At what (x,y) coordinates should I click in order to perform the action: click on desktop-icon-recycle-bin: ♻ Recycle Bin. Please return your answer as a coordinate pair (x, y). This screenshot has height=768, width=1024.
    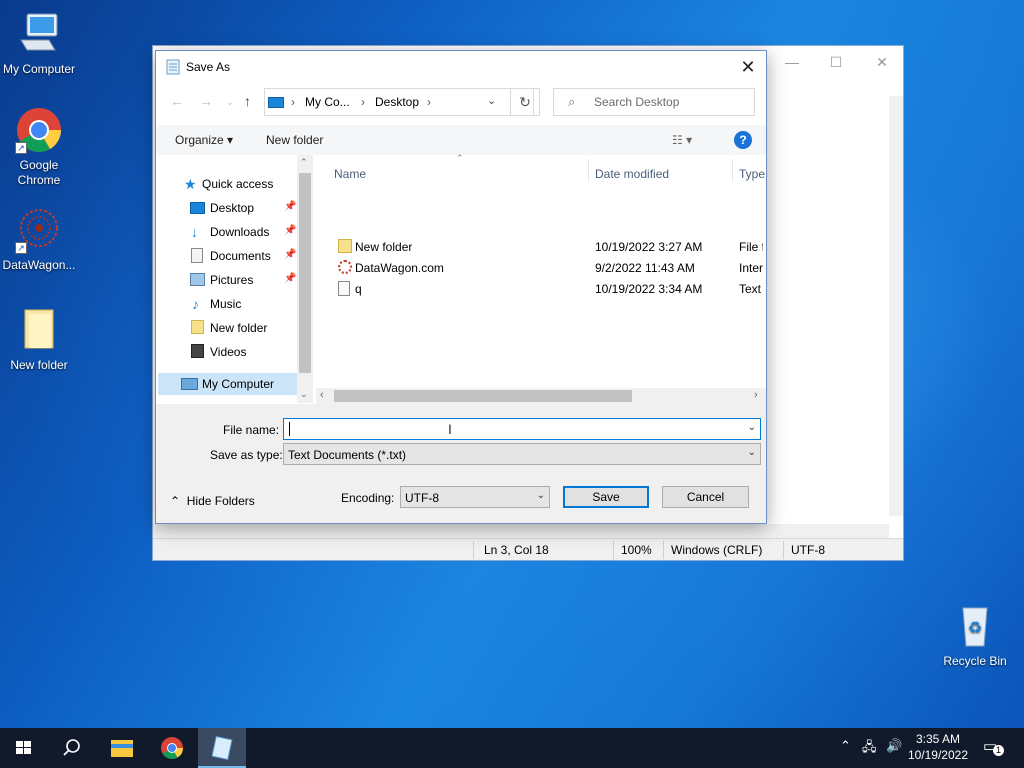
    Looking at the image, I should click on (975, 635).